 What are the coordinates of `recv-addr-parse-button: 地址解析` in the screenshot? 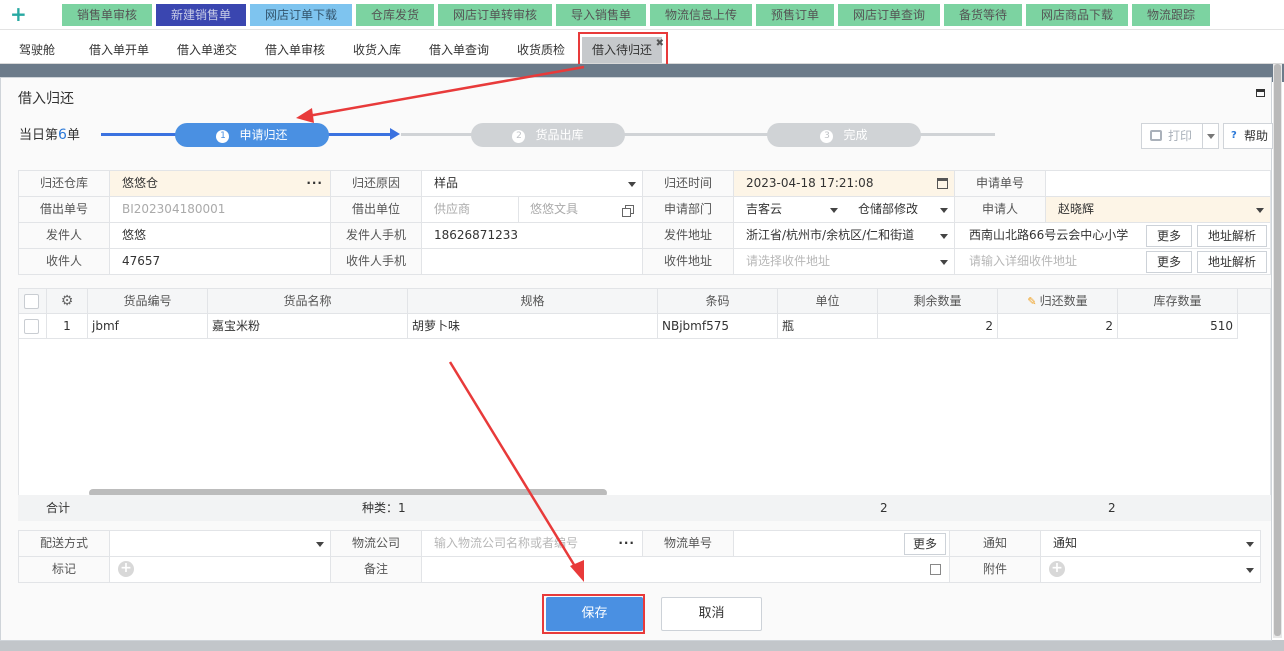 It's located at (1232, 262).